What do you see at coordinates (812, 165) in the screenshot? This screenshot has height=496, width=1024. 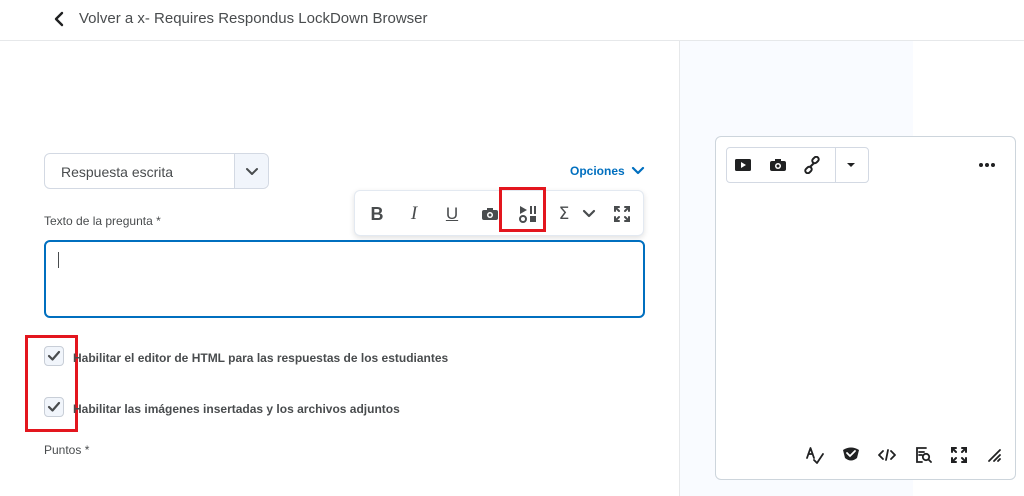 I see `link-icon` at bounding box center [812, 165].